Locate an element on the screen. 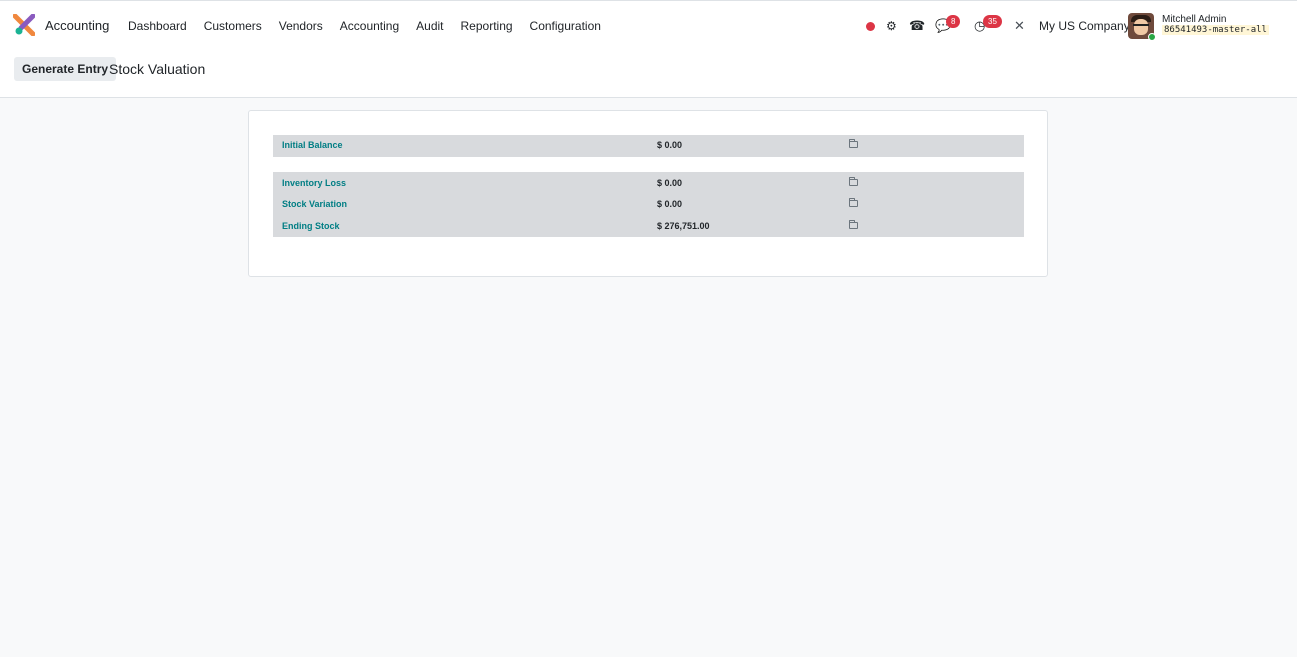 The height and width of the screenshot is (657, 1297). online-status-icon is located at coordinates (1152, 37).